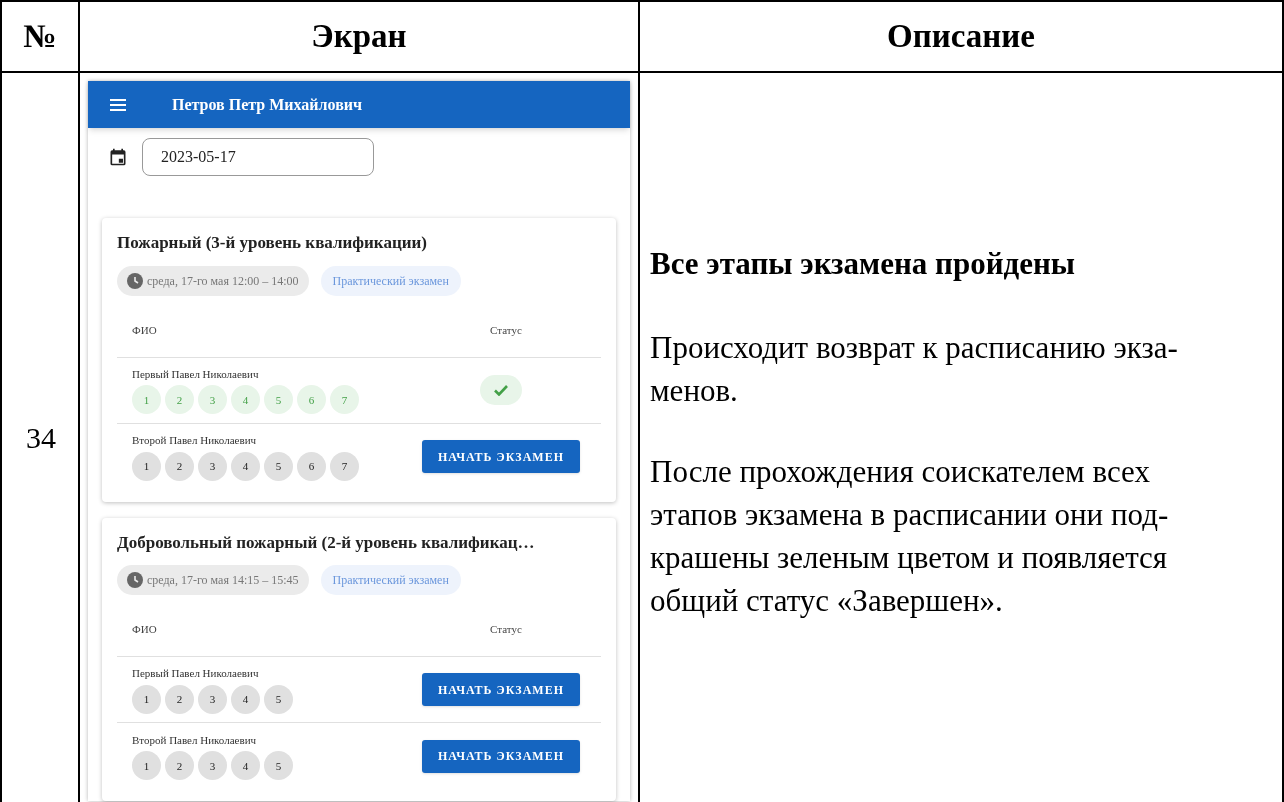  What do you see at coordinates (272, 243) in the screenshot?
I see `exam-title: Пожарный (3-й уровень квалификации)` at bounding box center [272, 243].